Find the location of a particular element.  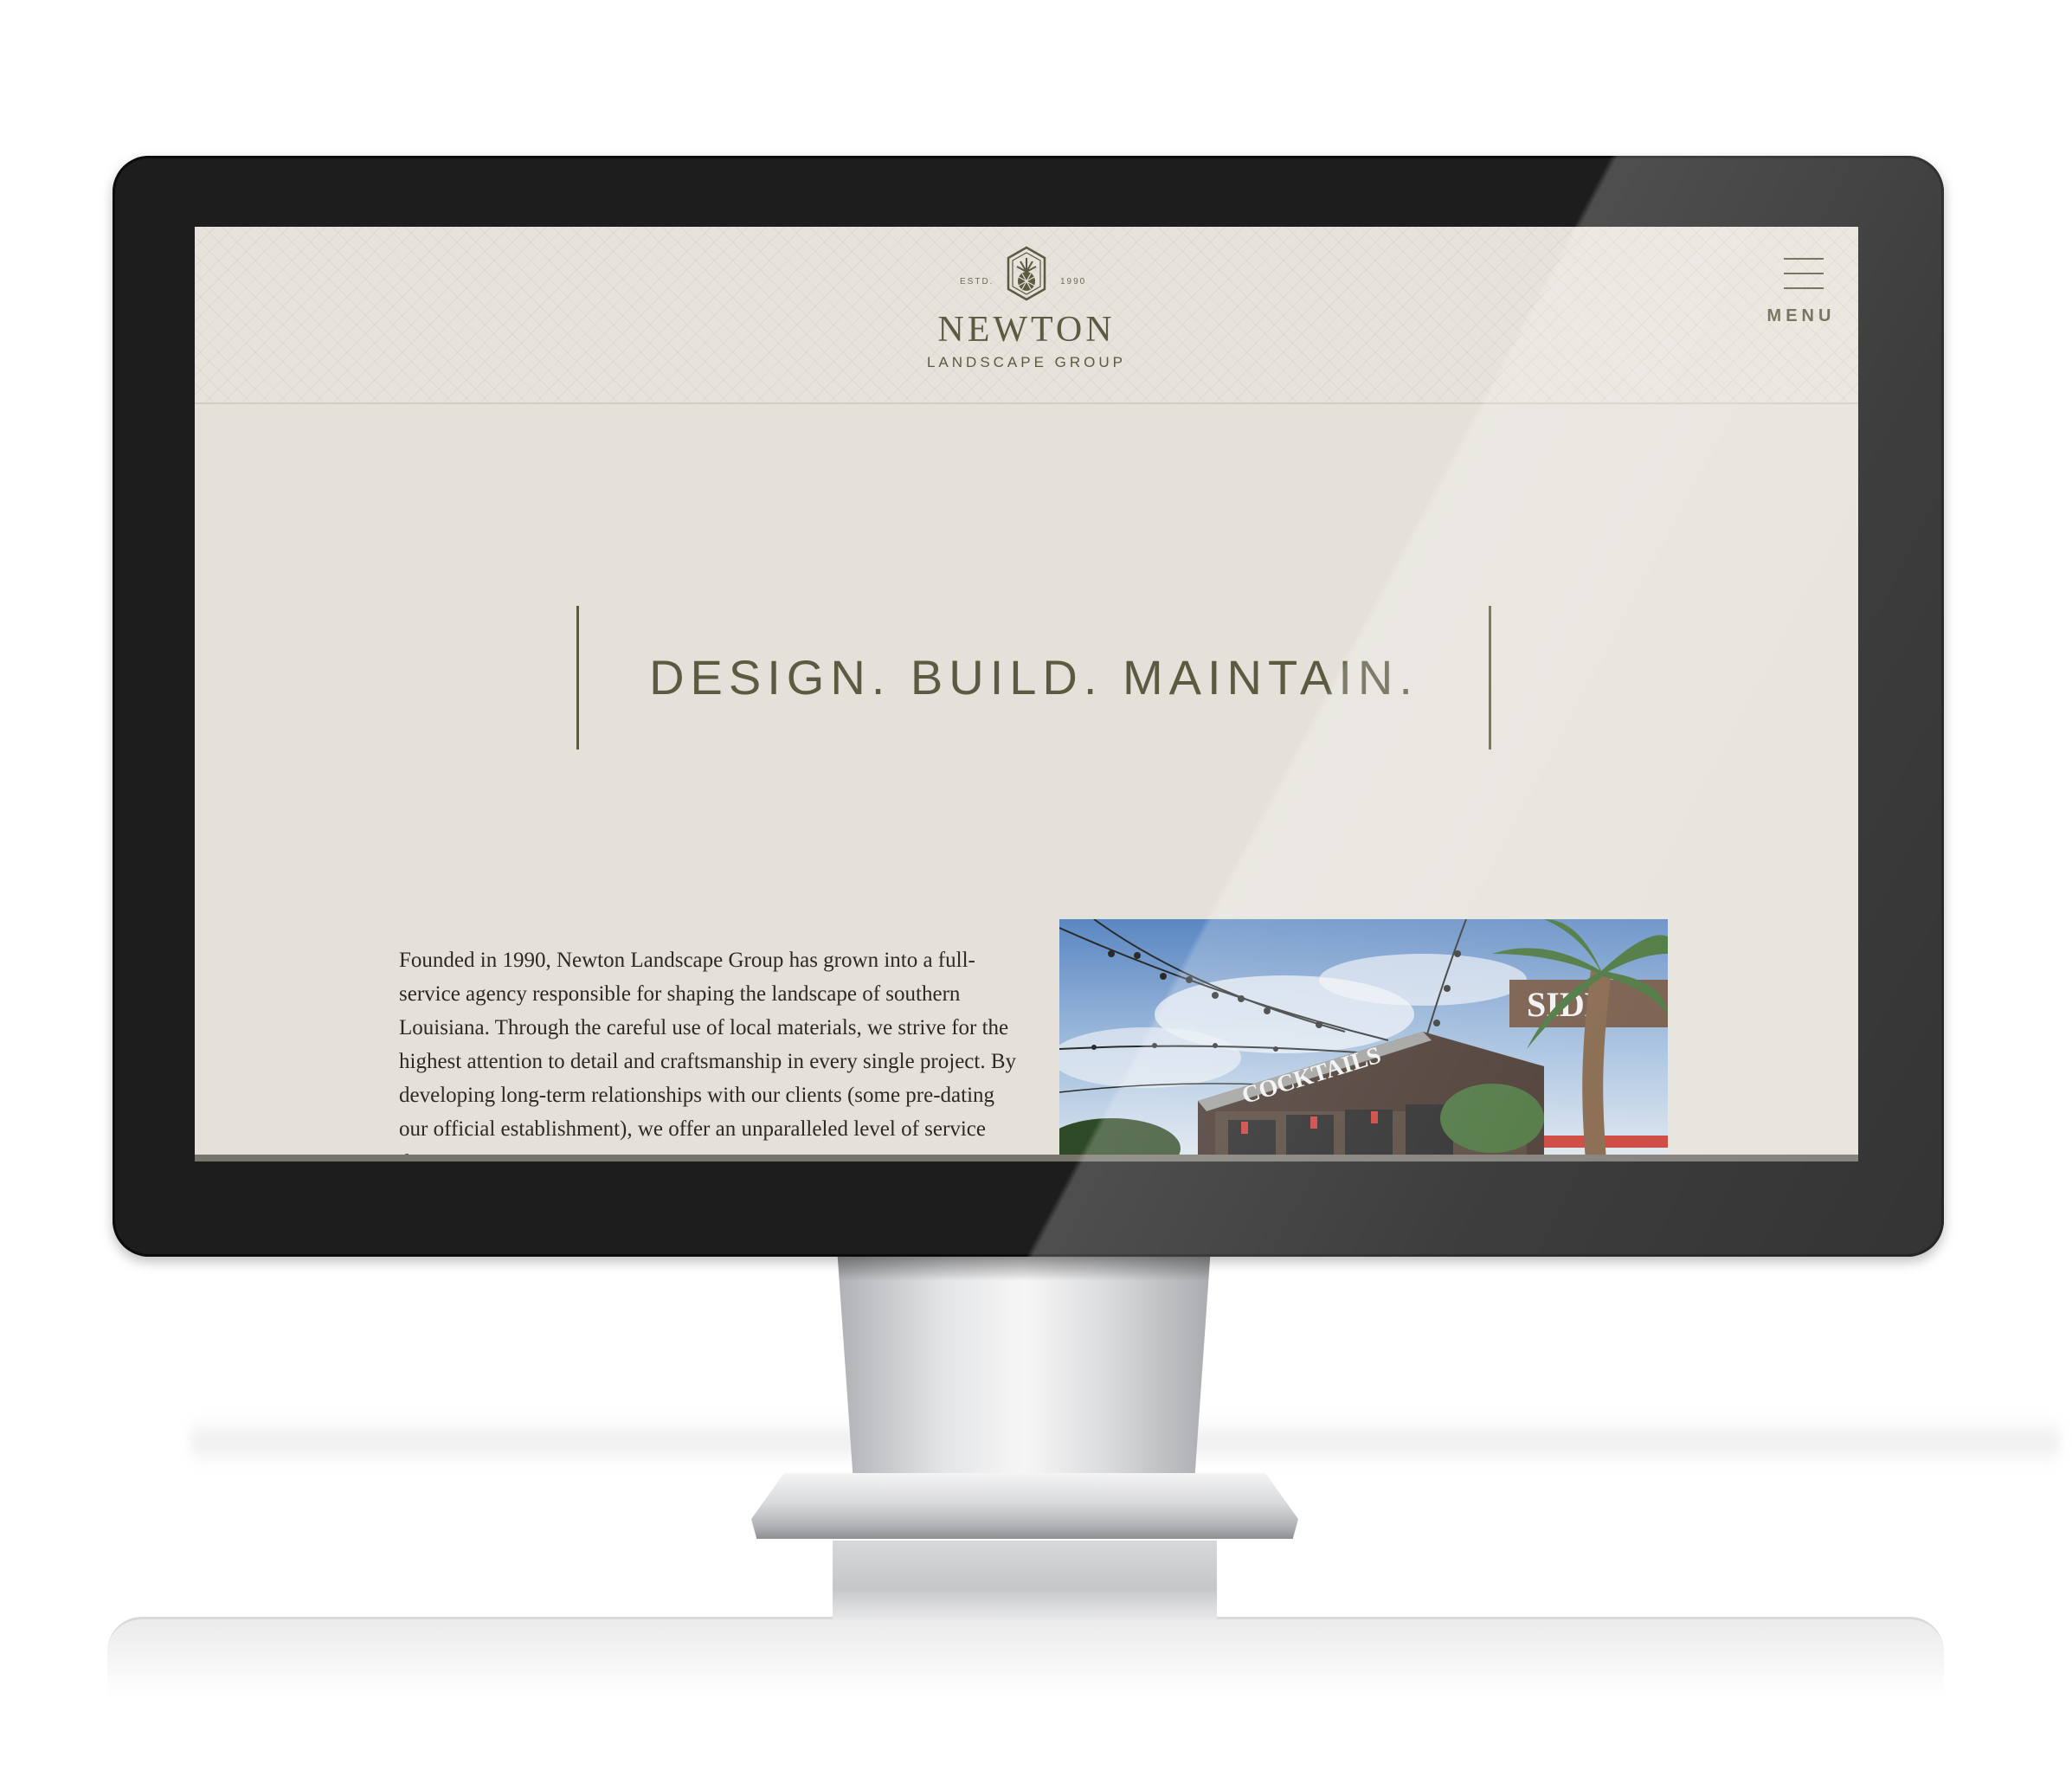

logo-estd: ESTD. is located at coordinates (977, 281).